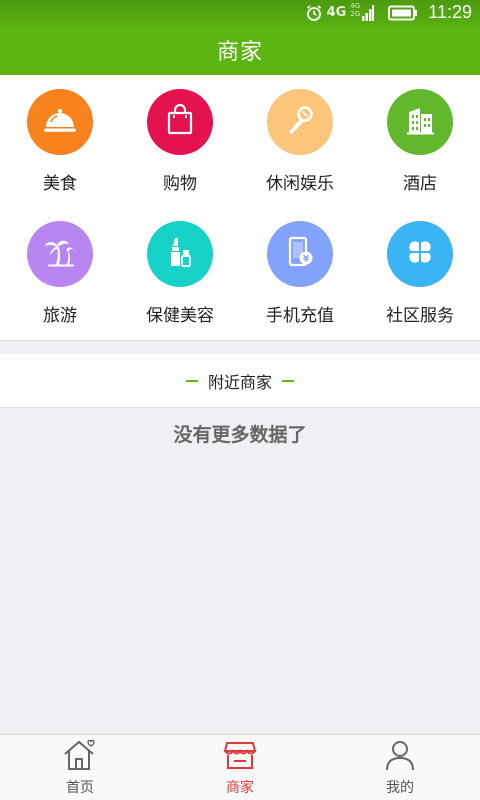 This screenshot has height=800, width=480. I want to click on category-phone-recharge: ¥ 手机充值, so click(300, 267).